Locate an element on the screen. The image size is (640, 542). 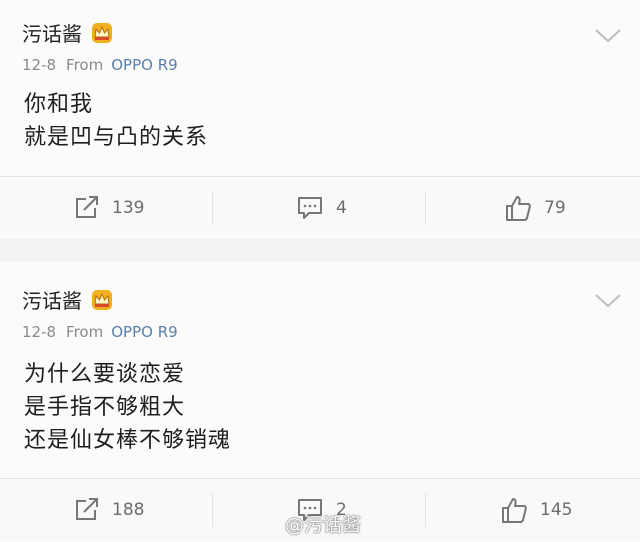
like-count: 145 is located at coordinates (556, 510).